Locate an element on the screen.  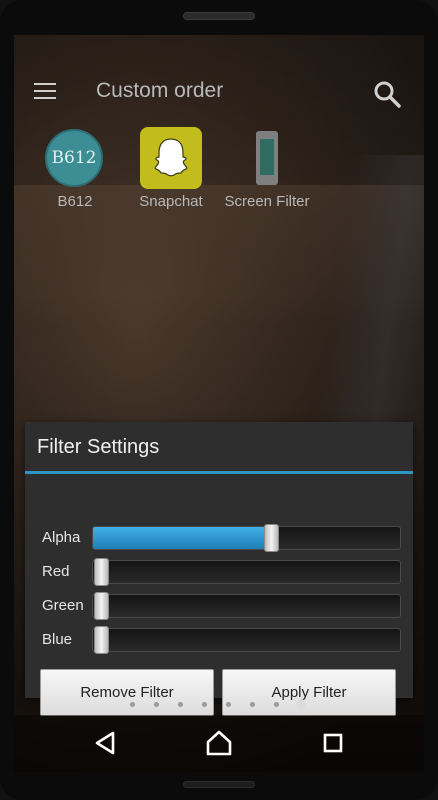
slider-label-blue: Blue is located at coordinates (57, 639).